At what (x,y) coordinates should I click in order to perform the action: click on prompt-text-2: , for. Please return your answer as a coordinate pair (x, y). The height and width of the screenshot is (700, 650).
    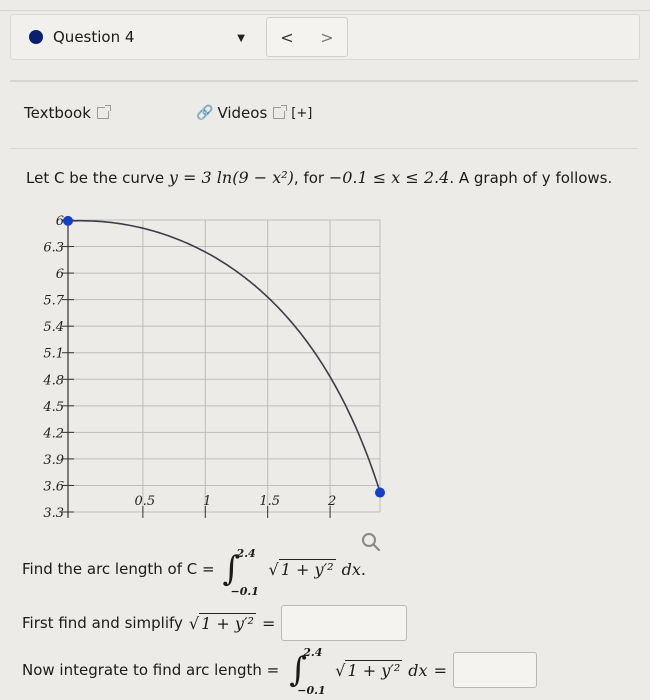
    Looking at the image, I should click on (311, 178).